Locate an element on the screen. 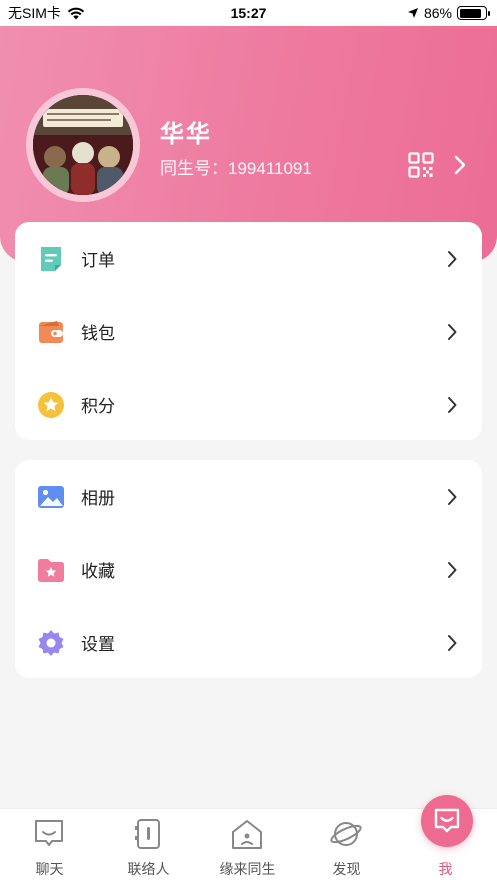  avatar-frame is located at coordinates (83, 145).